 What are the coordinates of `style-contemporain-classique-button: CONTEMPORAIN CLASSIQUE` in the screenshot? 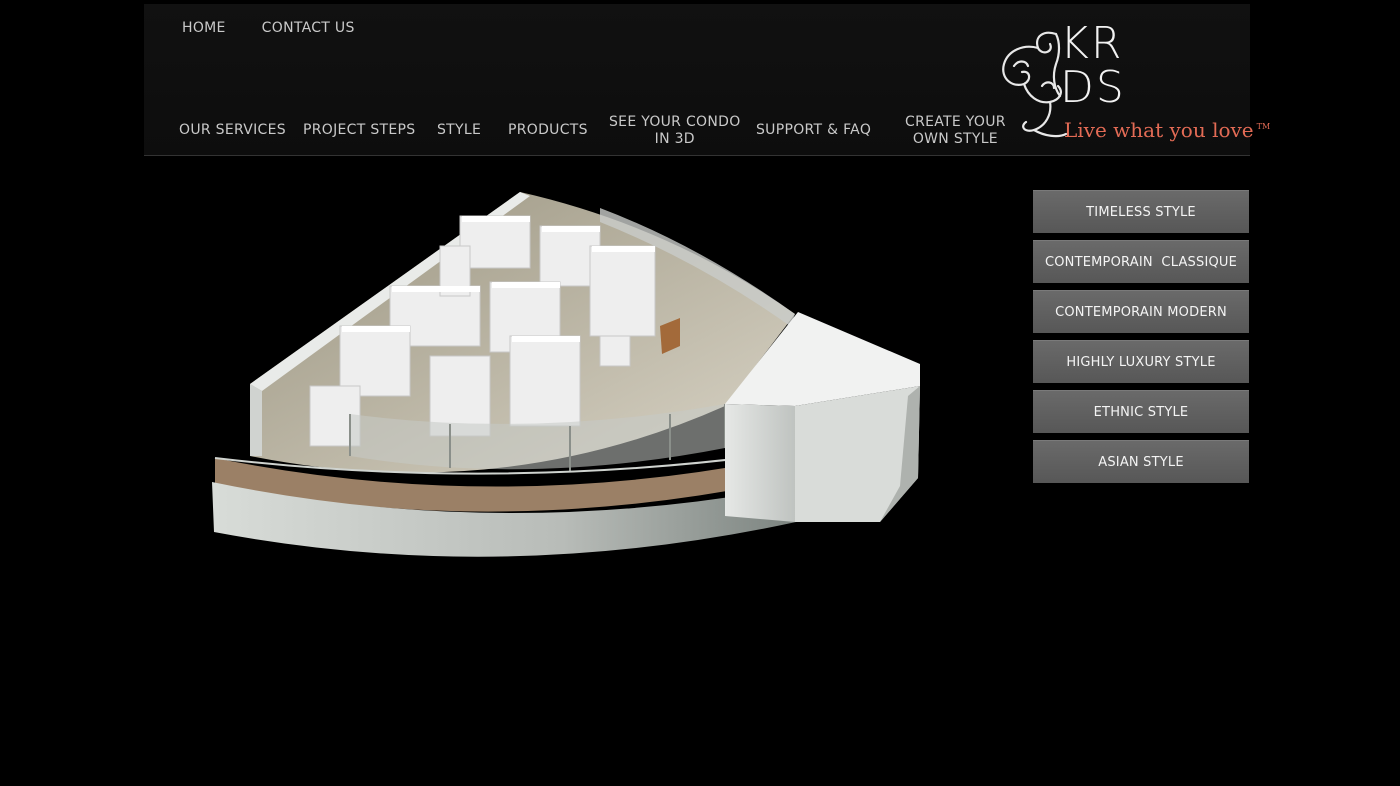 It's located at (1141, 261).